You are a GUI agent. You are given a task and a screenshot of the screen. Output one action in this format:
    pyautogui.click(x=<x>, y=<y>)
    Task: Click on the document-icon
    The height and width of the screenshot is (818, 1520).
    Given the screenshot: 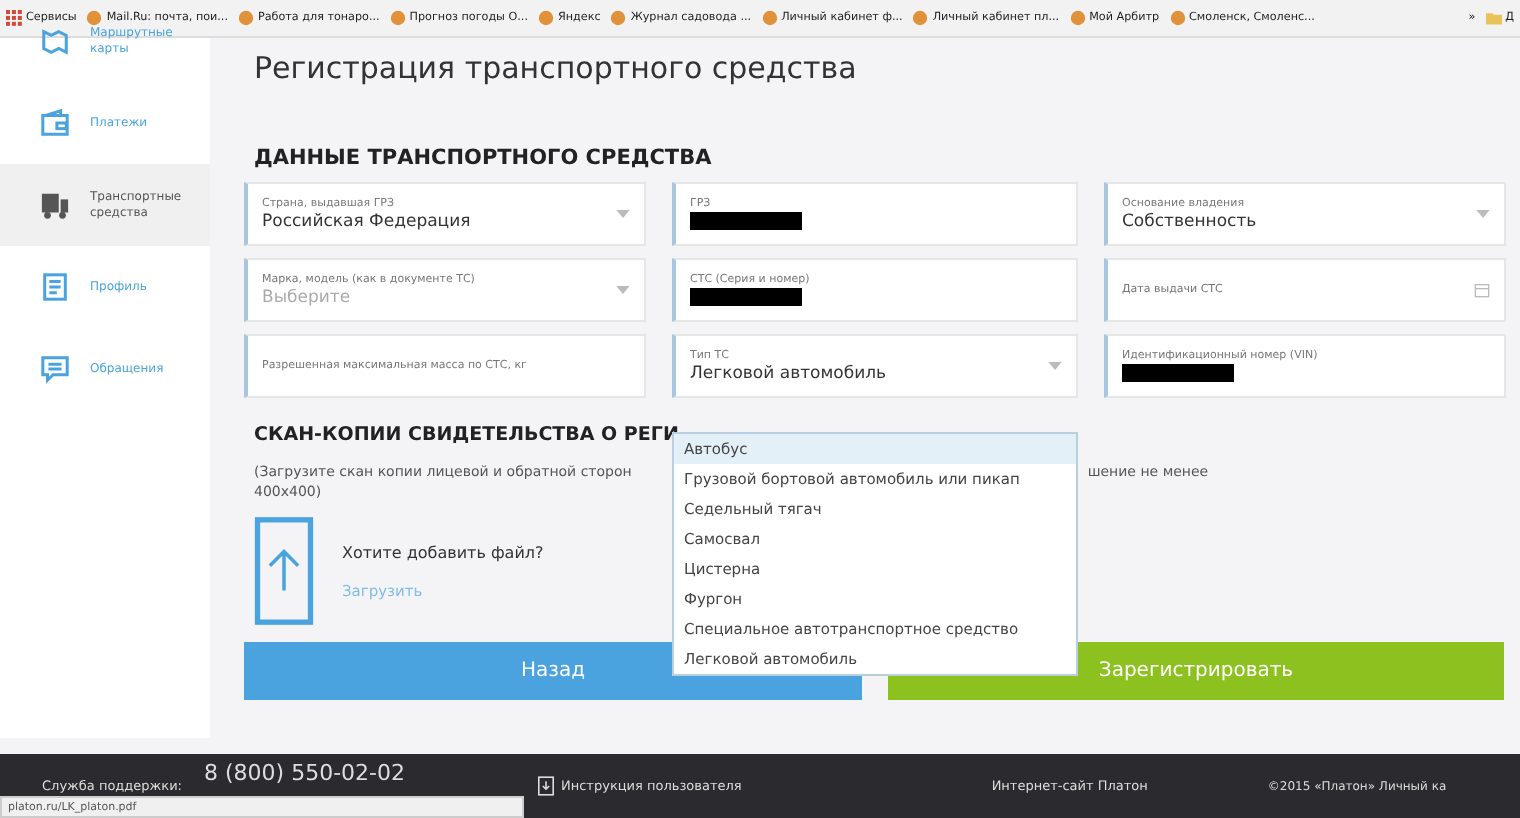 What is the action you would take?
    pyautogui.click(x=55, y=287)
    